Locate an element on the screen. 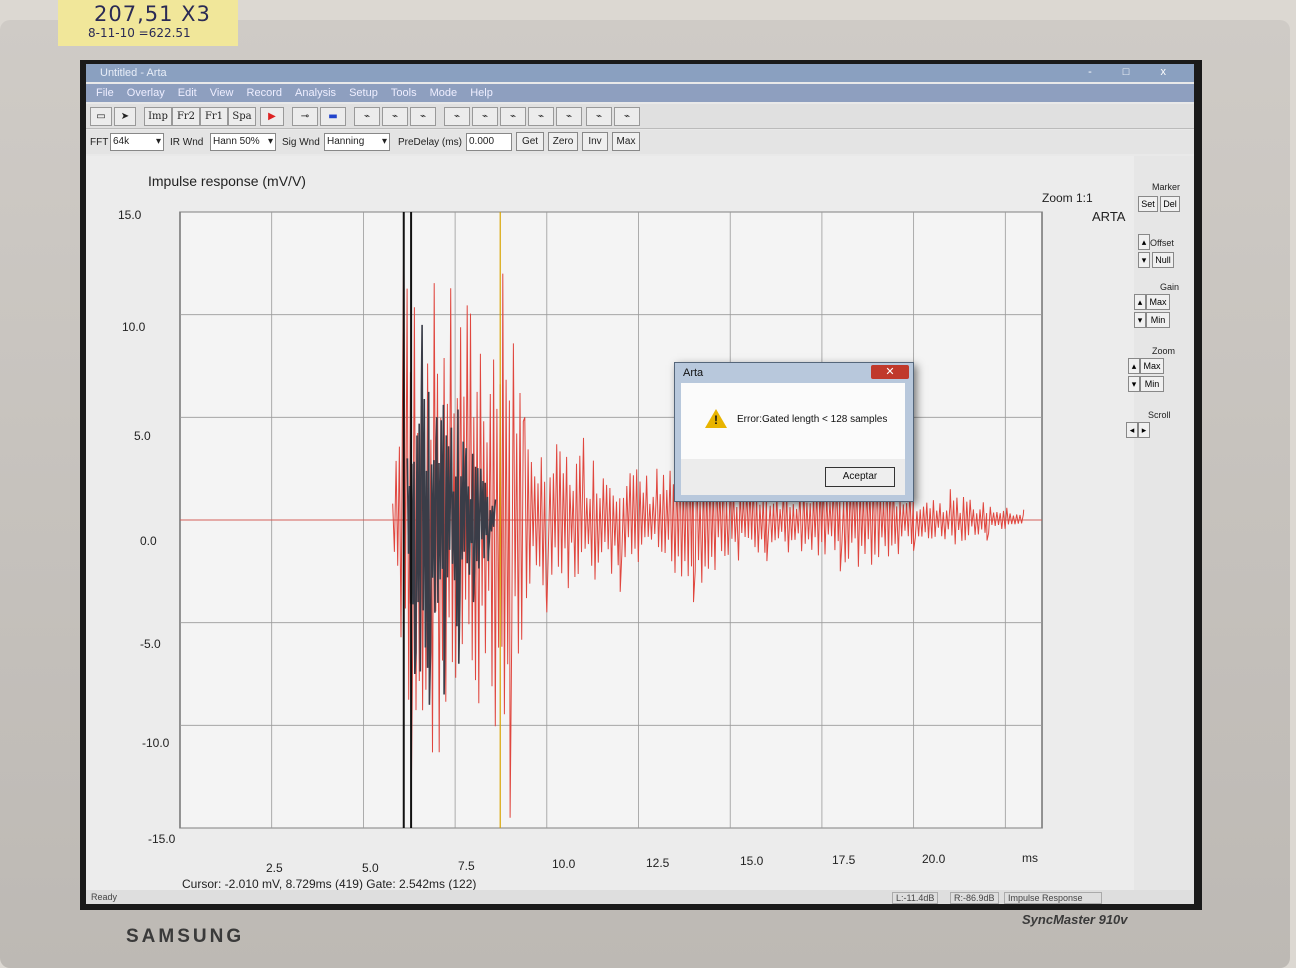  menu-help: Help is located at coordinates (481, 93).